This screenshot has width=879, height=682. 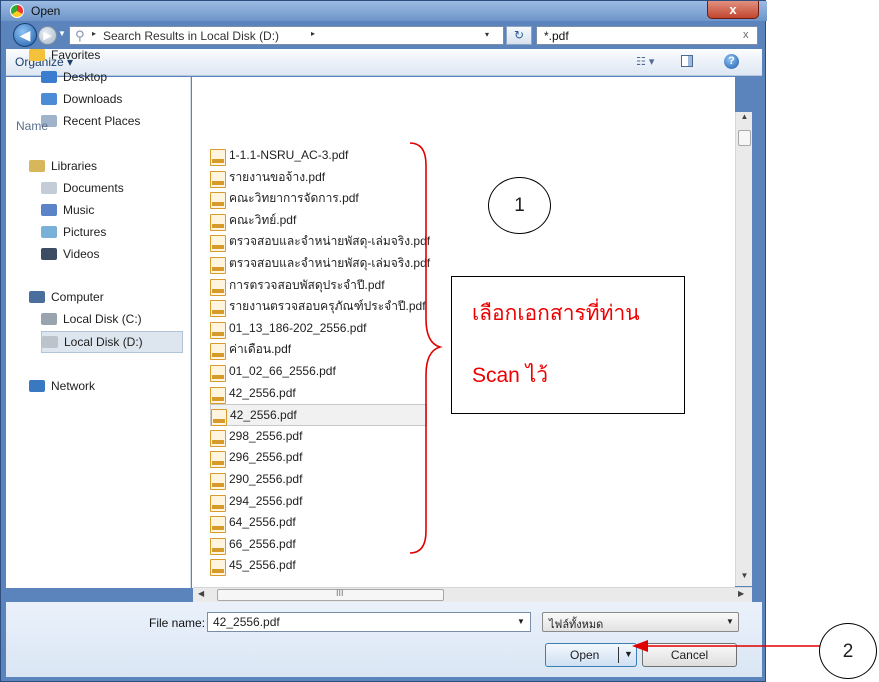 What do you see at coordinates (298, 327) in the screenshot?
I see `file-name: 01_13_186-202_2556.pdf` at bounding box center [298, 327].